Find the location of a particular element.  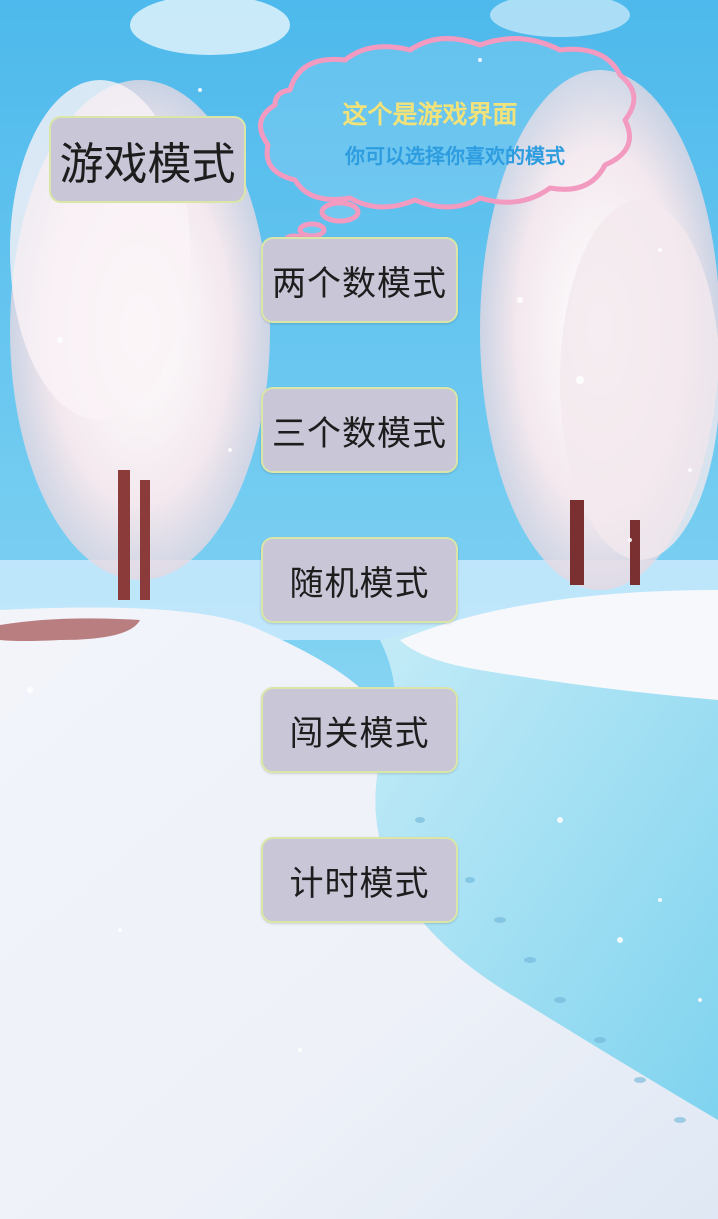

three-number-mode-button: 三个数模式 is located at coordinates (359, 430).